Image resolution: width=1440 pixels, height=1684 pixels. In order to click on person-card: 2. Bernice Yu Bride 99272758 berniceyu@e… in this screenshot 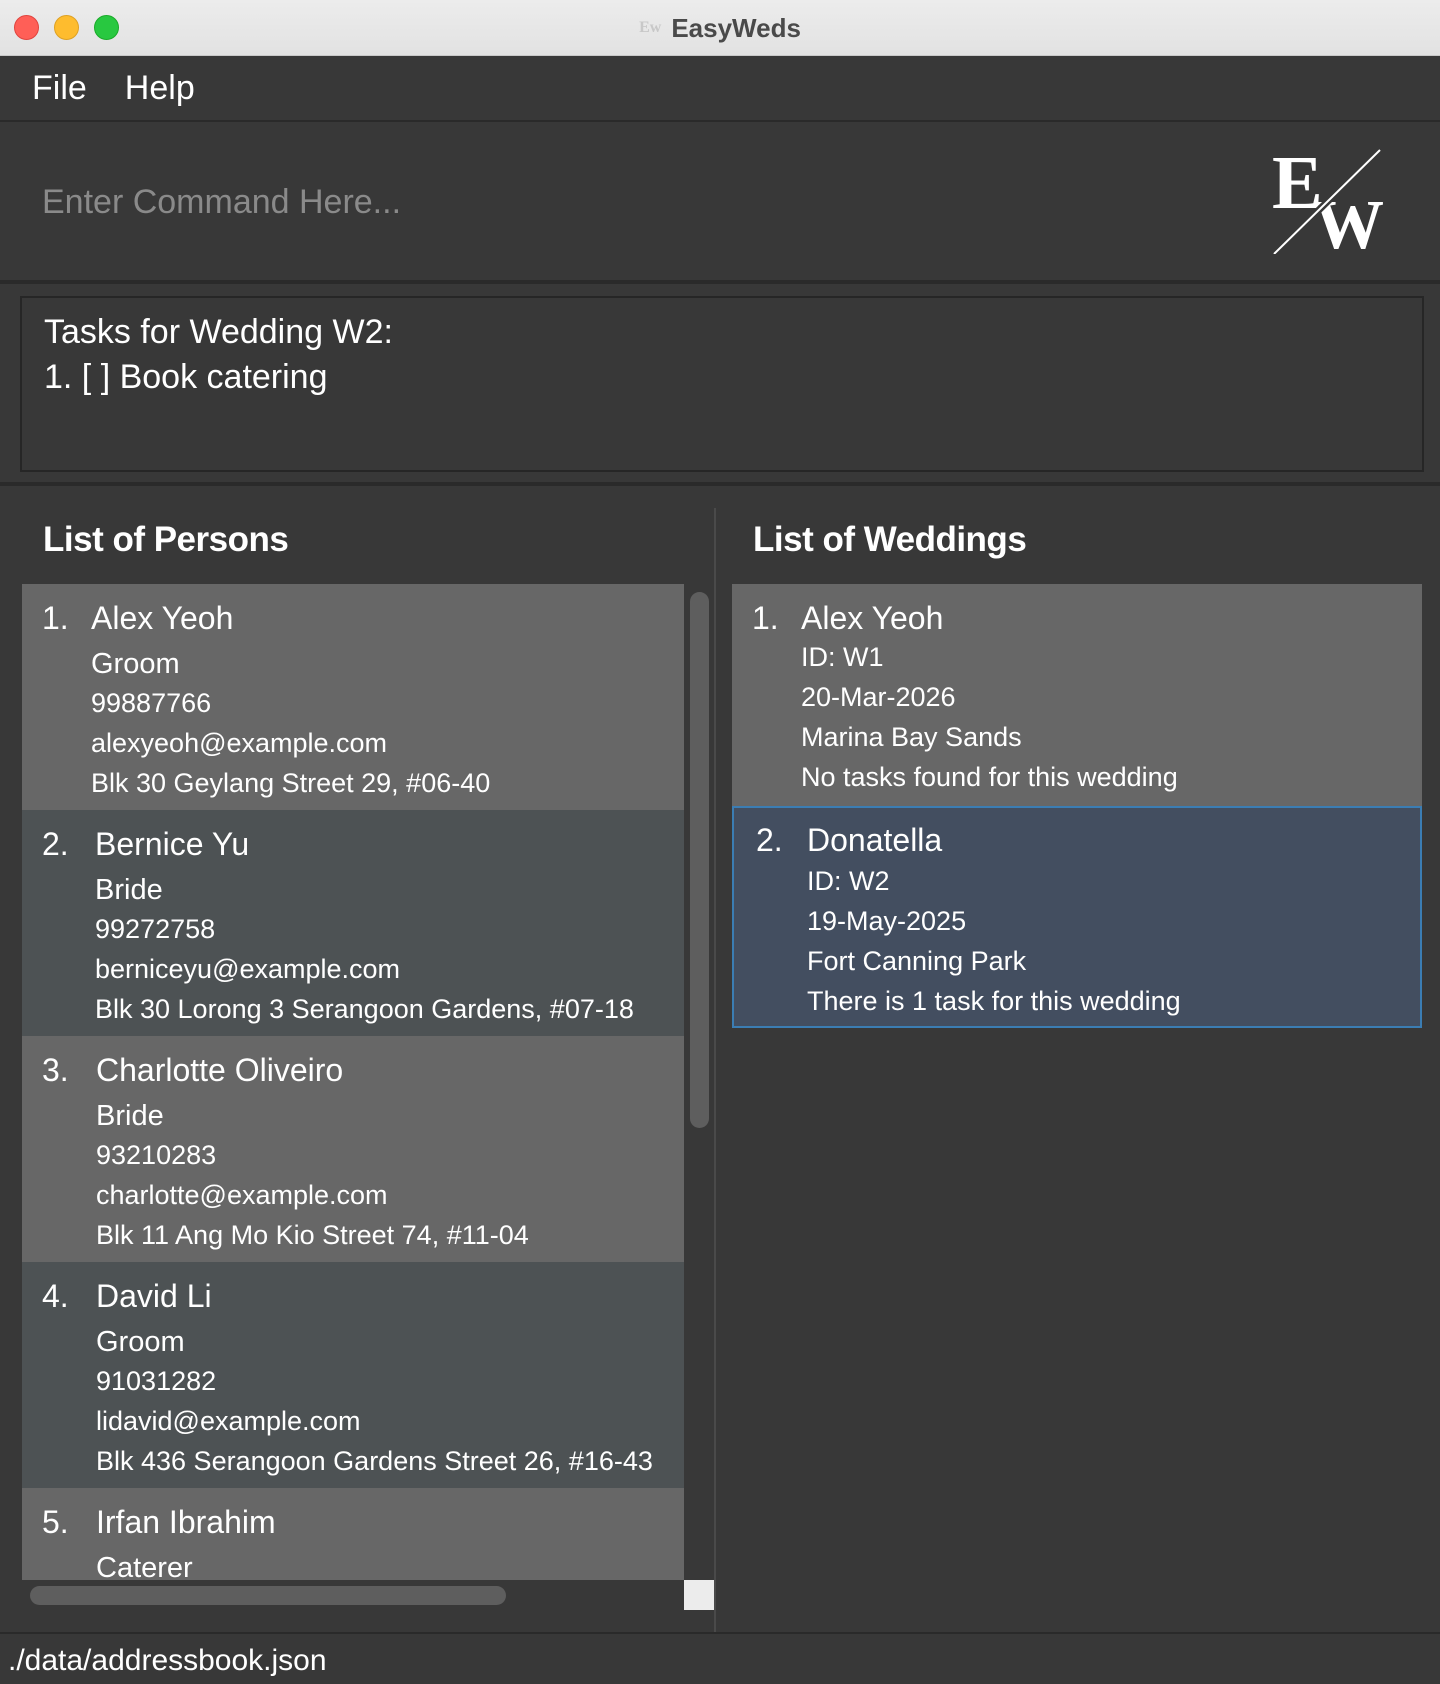, I will do `click(353, 923)`.